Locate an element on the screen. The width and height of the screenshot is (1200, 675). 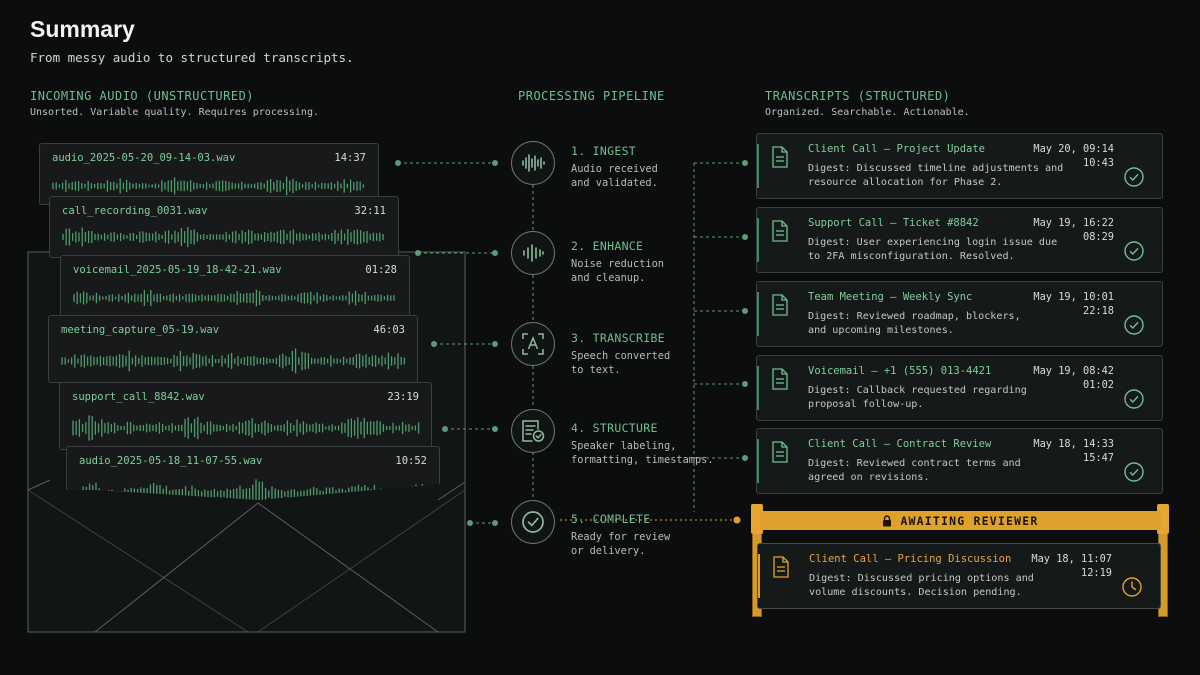
step-title: 4. STRUCTURE is located at coordinates (614, 428).